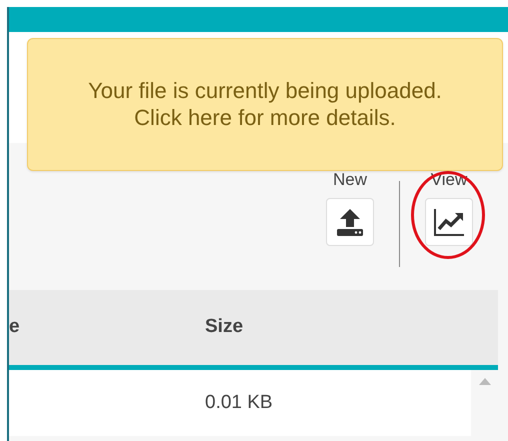 The image size is (508, 441). I want to click on column-header: e, so click(14, 327).